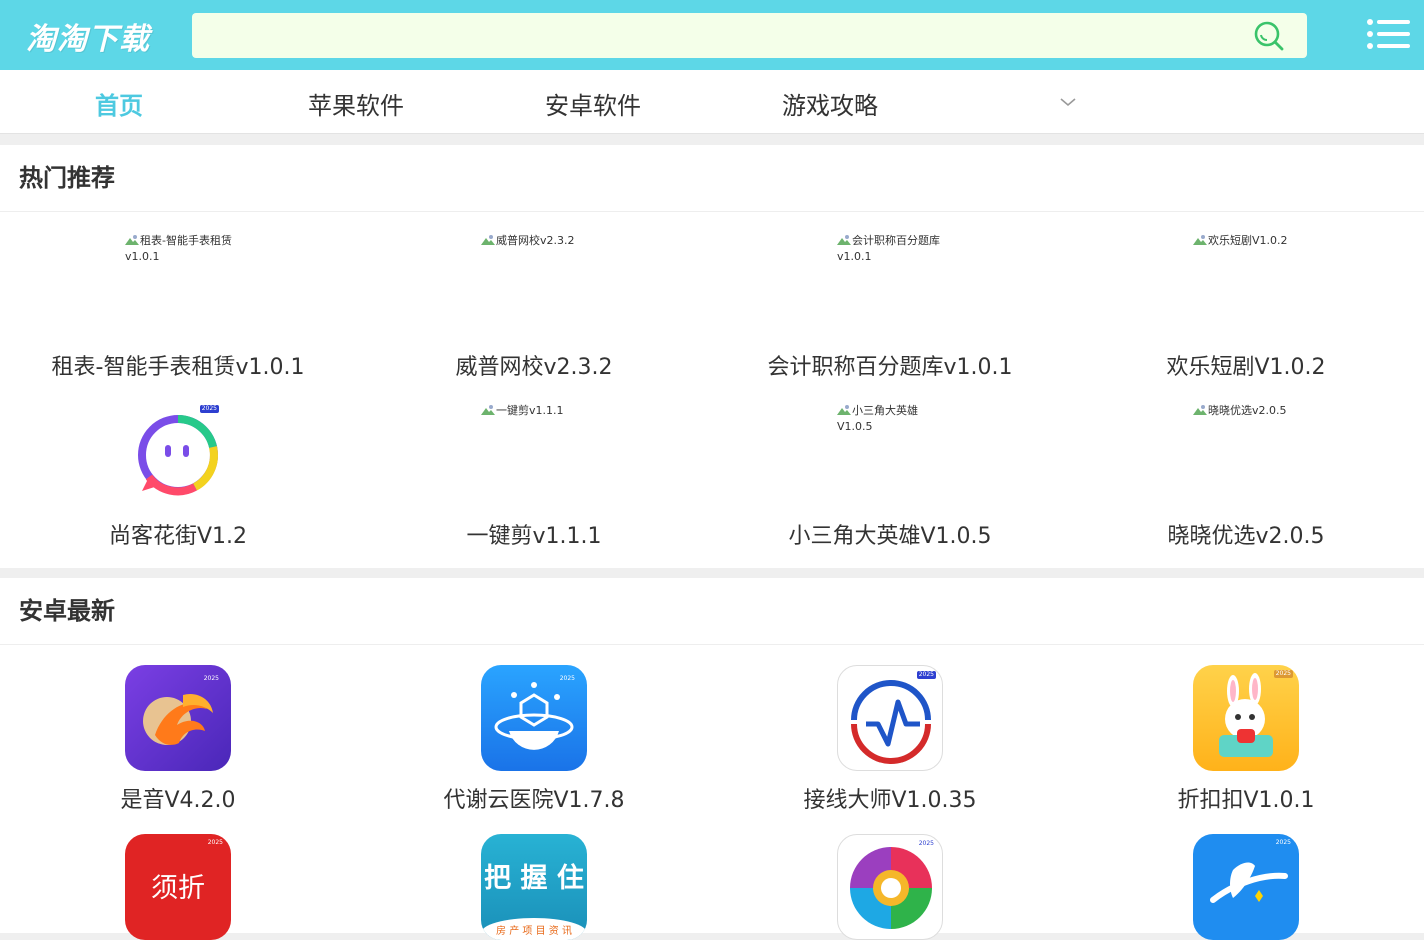  What do you see at coordinates (877, 418) in the screenshot?
I see `broken-image: 小三角大英雄V1.0.5` at bounding box center [877, 418].